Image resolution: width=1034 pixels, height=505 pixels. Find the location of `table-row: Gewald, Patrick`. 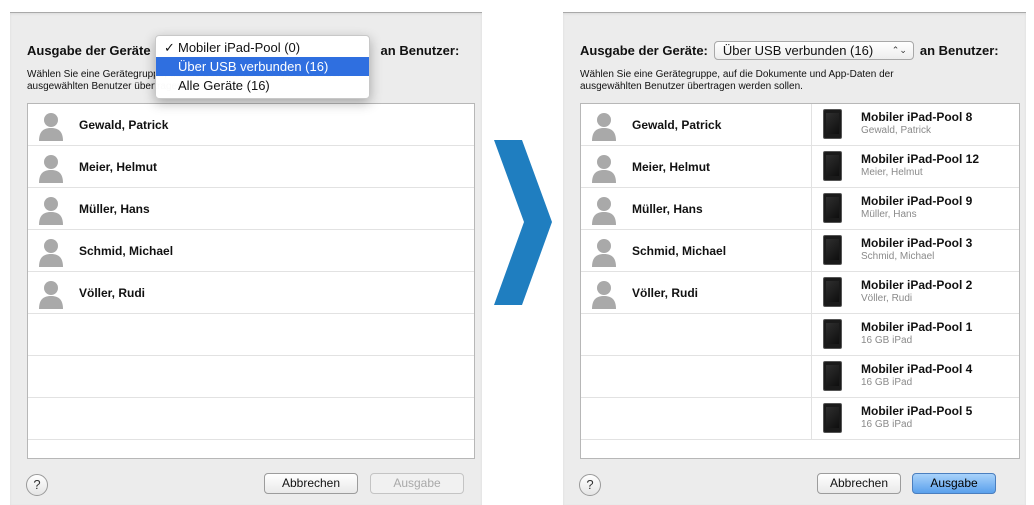

table-row: Gewald, Patrick is located at coordinates (251, 125).